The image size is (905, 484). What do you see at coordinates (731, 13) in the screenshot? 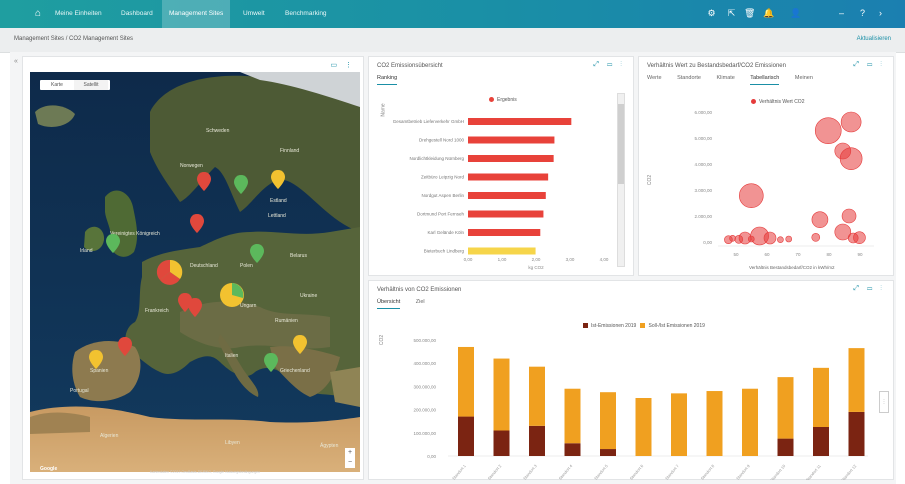
I see `export-icon: ⇱` at bounding box center [731, 13].